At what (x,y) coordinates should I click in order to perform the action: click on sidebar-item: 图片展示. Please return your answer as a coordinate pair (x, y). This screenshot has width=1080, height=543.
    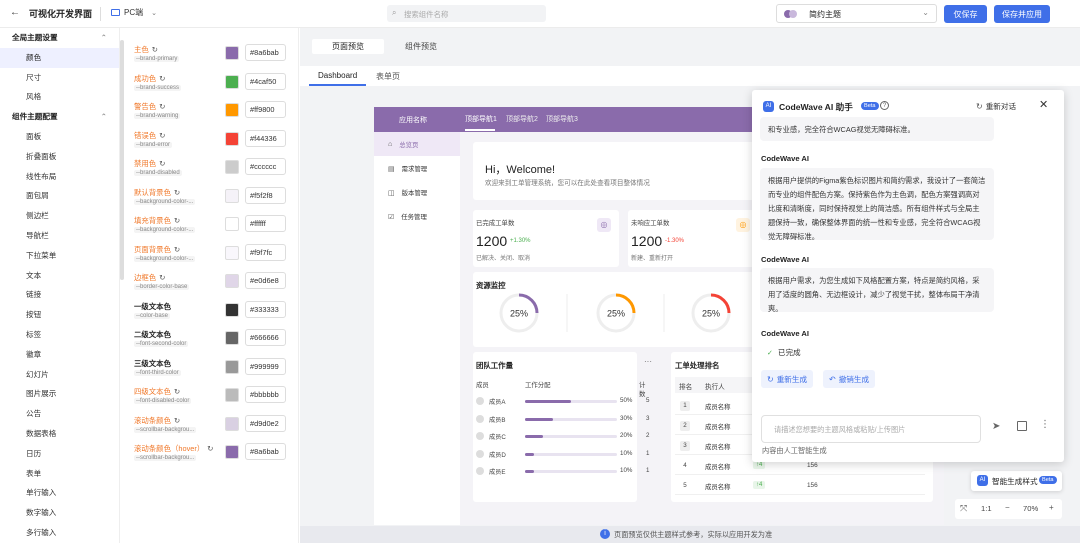
    Looking at the image, I should click on (59, 394).